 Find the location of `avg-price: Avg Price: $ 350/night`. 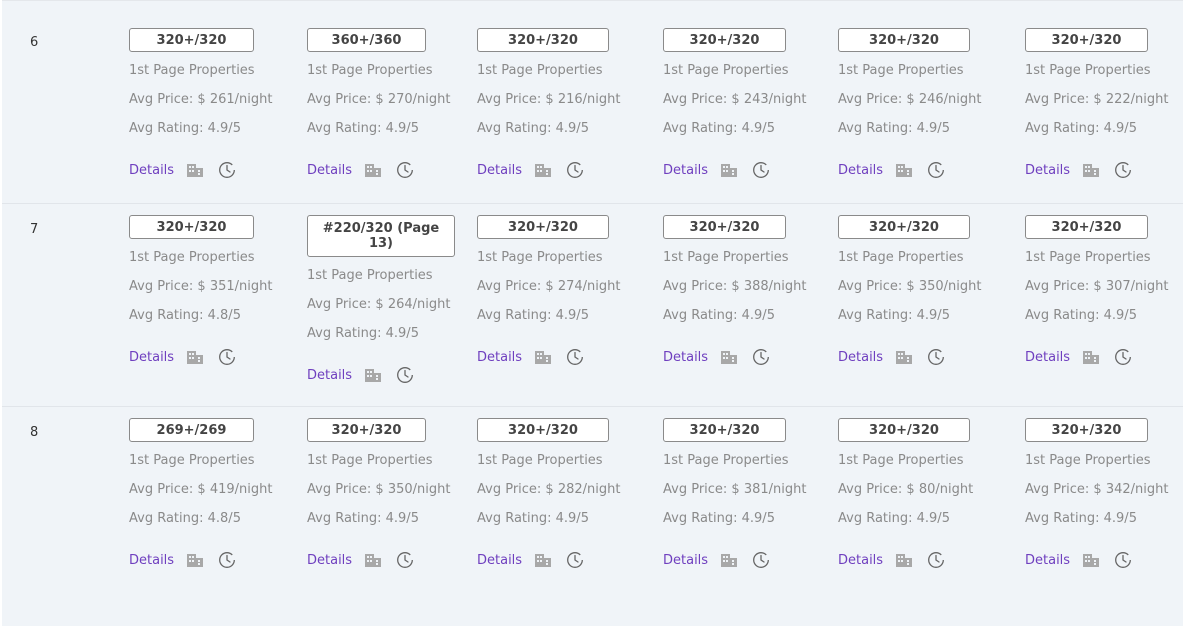

avg-price: Avg Price: $ 350/night is located at coordinates (379, 489).